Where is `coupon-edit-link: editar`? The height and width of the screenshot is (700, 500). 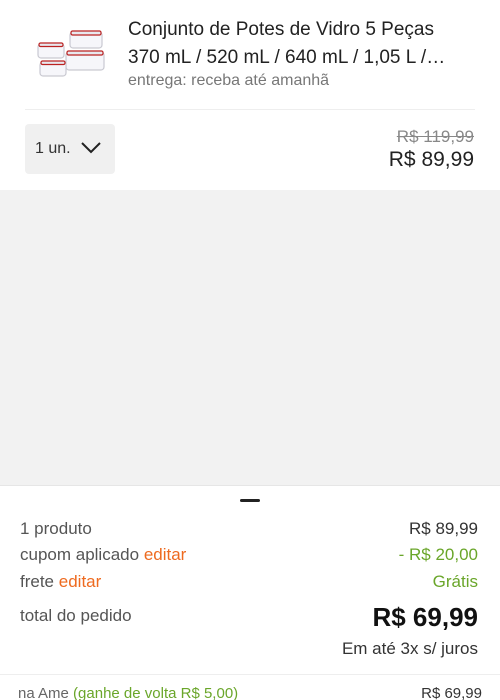 coupon-edit-link: editar is located at coordinates (165, 554).